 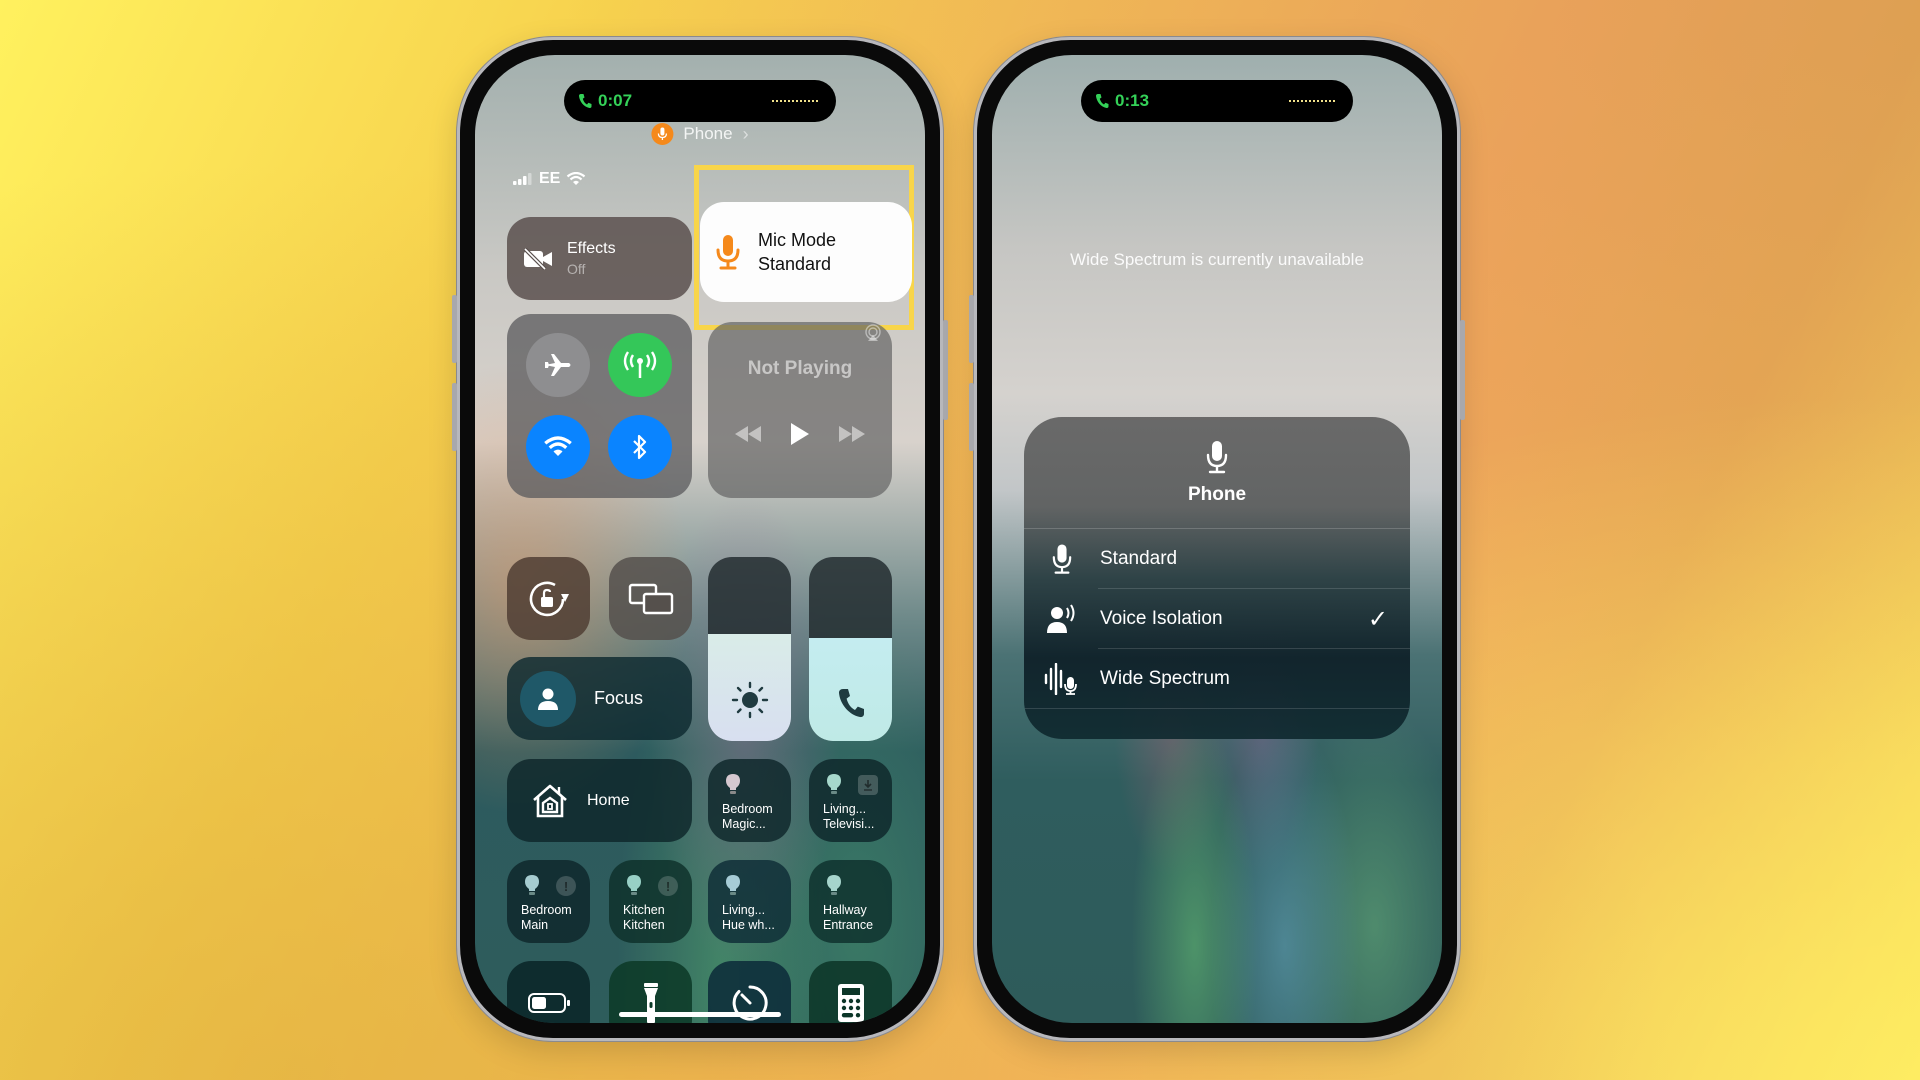 What do you see at coordinates (599, 258) in the screenshot?
I see `effects-button: Effects Off` at bounding box center [599, 258].